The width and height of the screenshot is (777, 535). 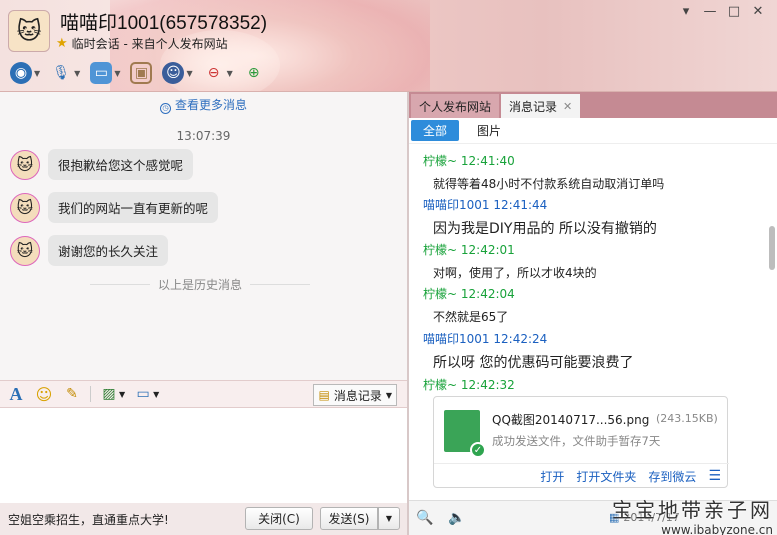 I want to click on history-divider: 以上是历史消息, so click(x=200, y=284).